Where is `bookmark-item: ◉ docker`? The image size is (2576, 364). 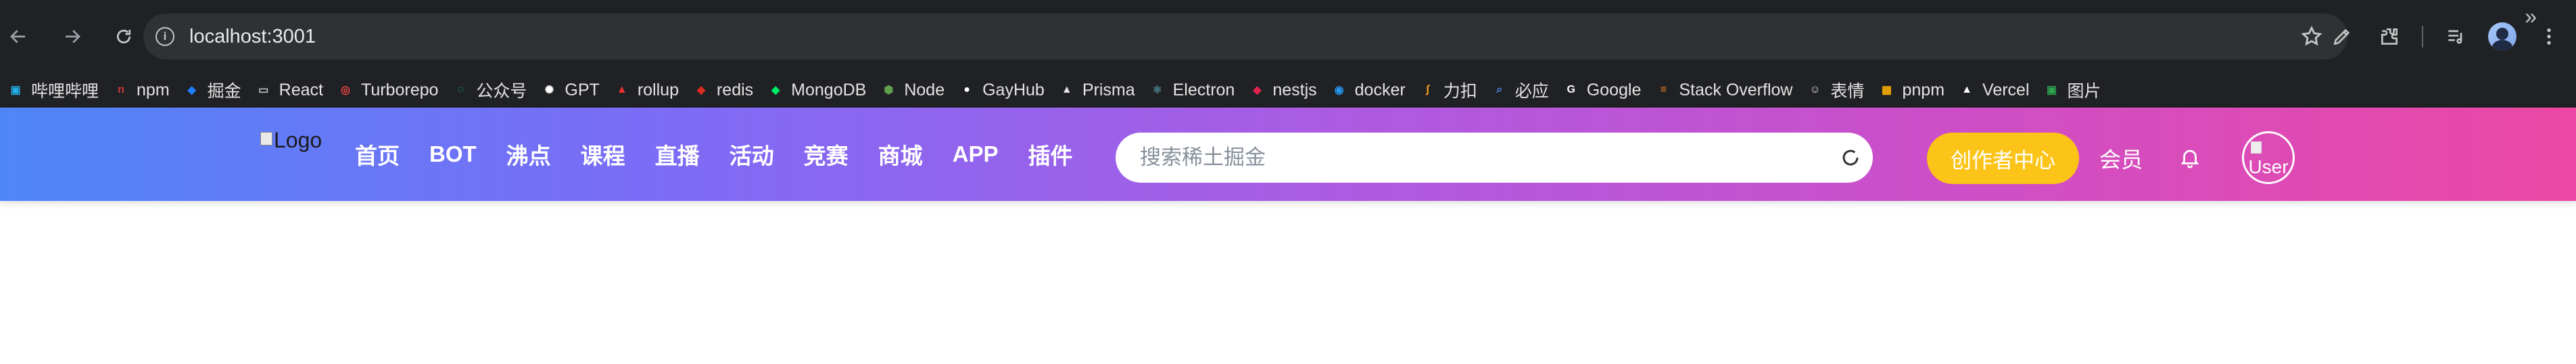
bookmark-item: ◉ docker is located at coordinates (1368, 90).